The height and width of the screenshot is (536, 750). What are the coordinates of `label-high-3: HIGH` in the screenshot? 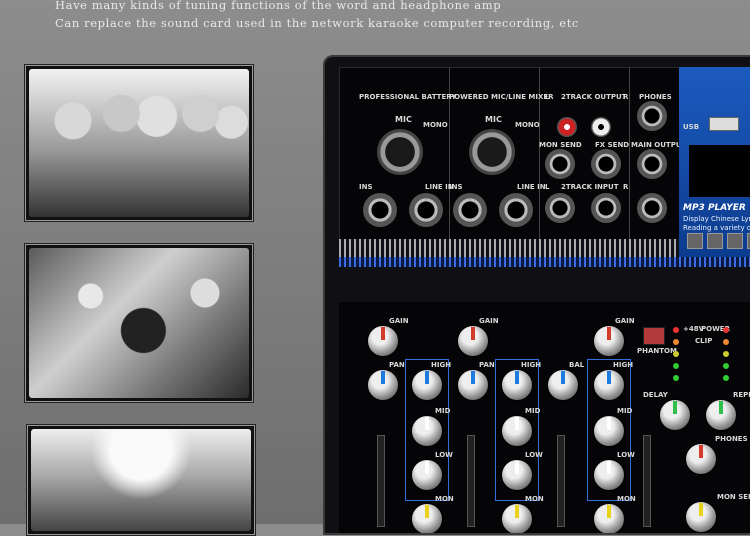 It's located at (623, 365).